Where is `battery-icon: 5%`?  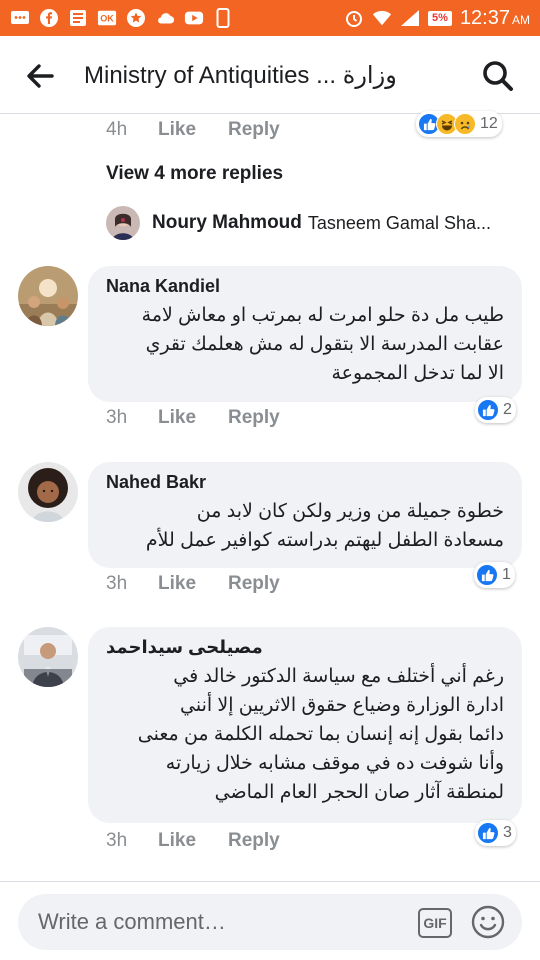 battery-icon: 5% is located at coordinates (440, 18).